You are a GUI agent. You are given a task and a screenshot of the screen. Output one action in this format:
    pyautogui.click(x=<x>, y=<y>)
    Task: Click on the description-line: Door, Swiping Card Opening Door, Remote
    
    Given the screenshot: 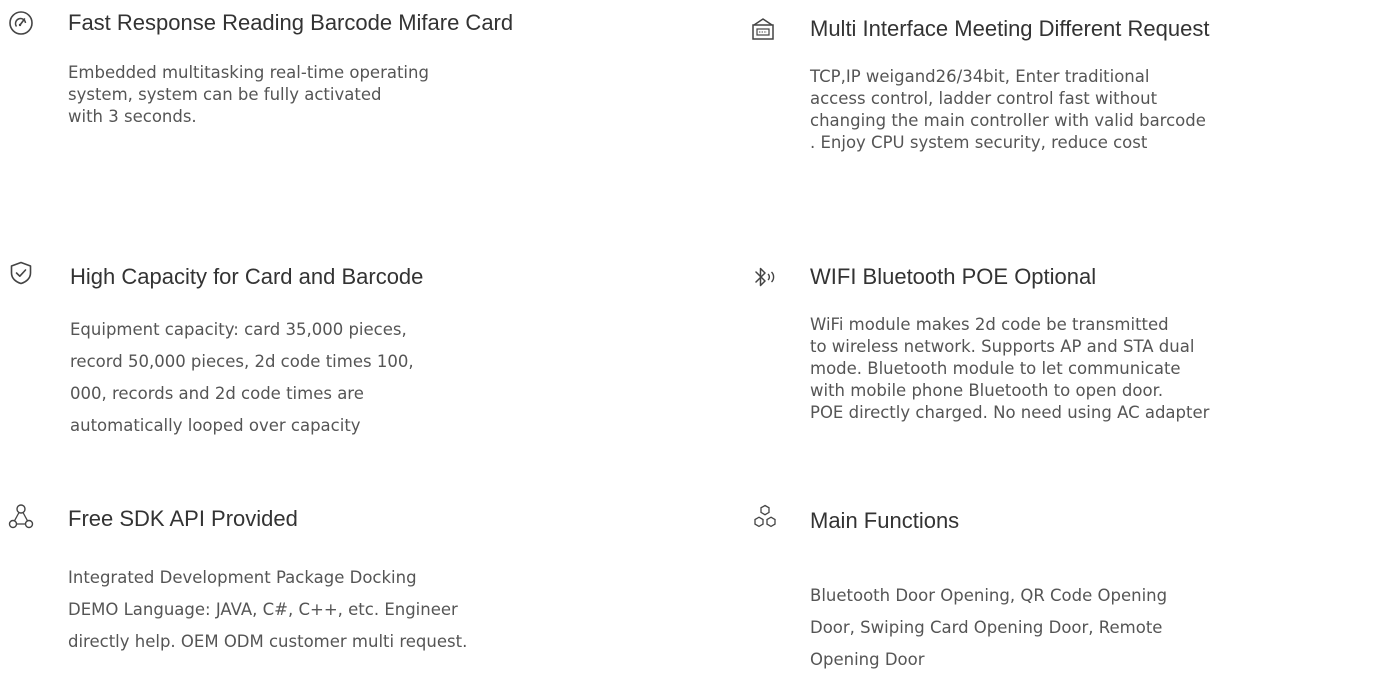 What is the action you would take?
    pyautogui.click(x=986, y=627)
    